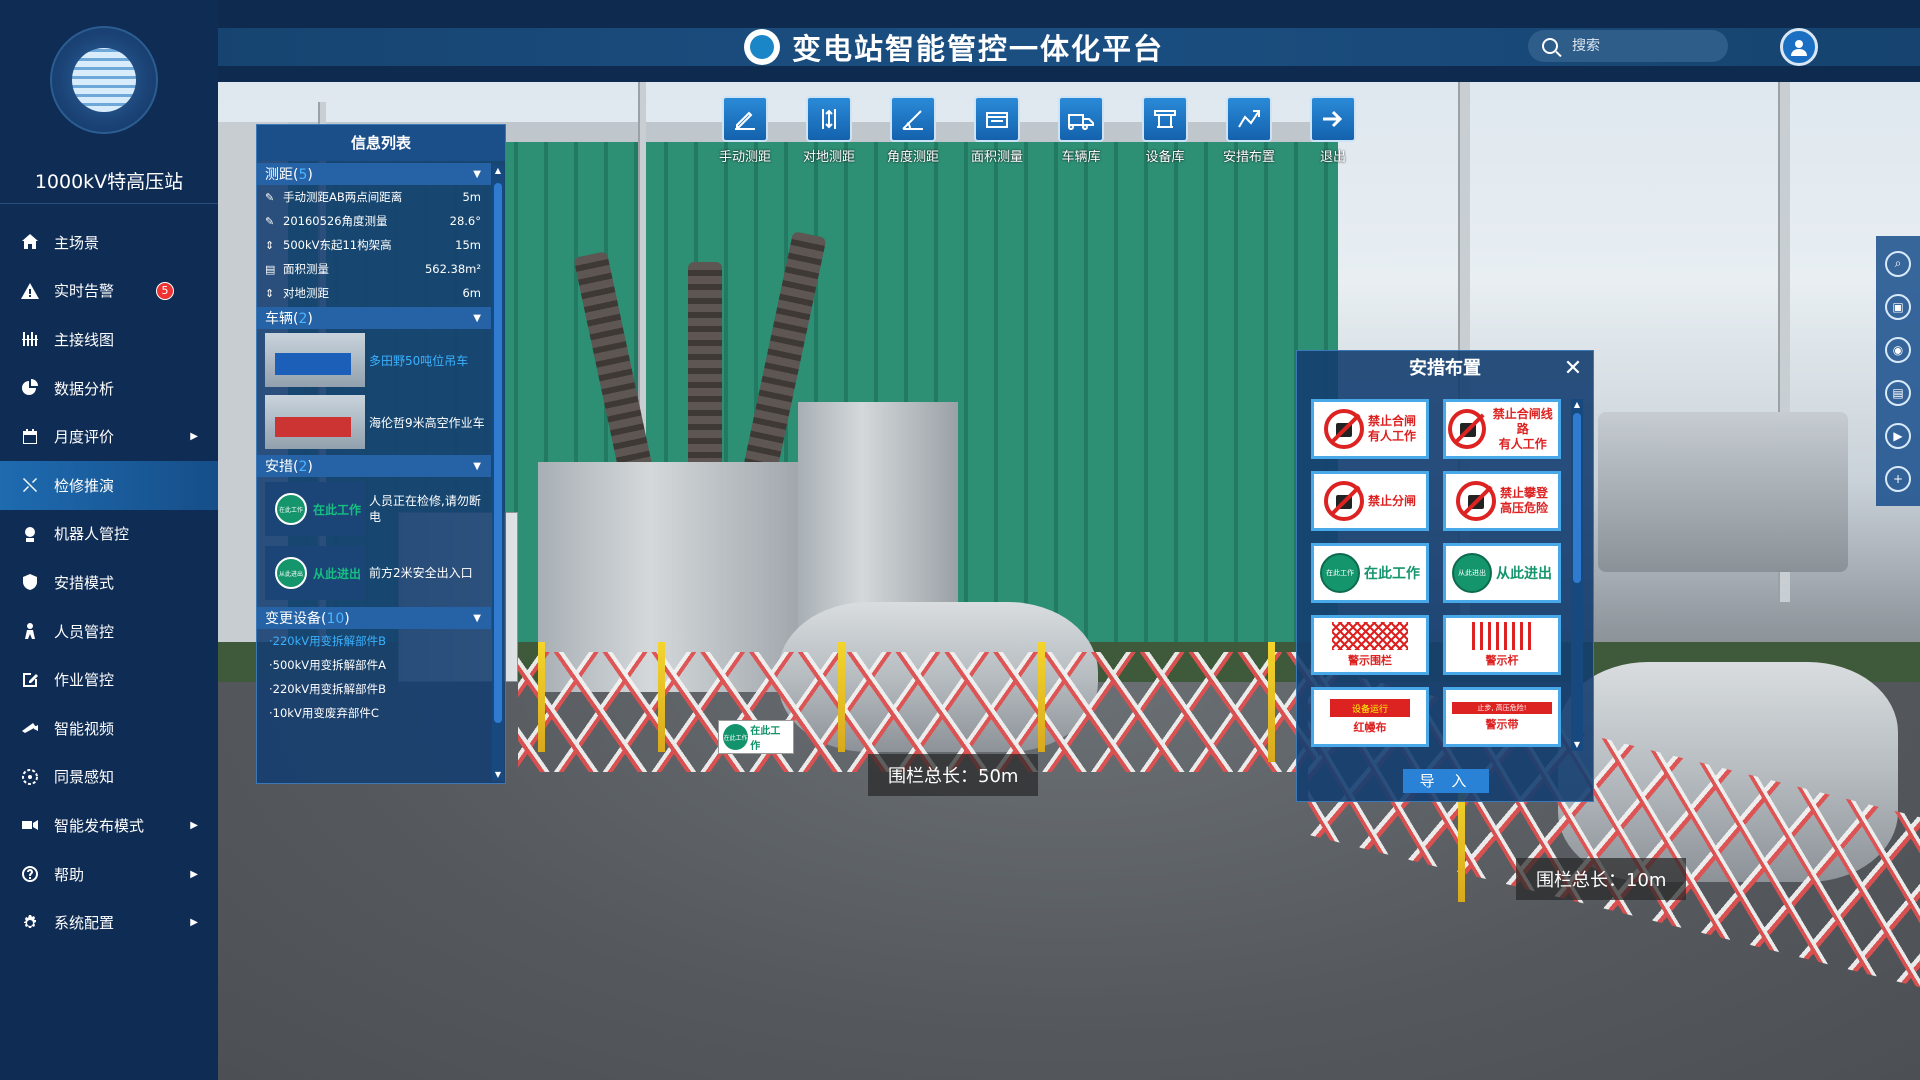 Image resolution: width=1920 pixels, height=1080 pixels. I want to click on area-icon: ▤, so click(270, 269).